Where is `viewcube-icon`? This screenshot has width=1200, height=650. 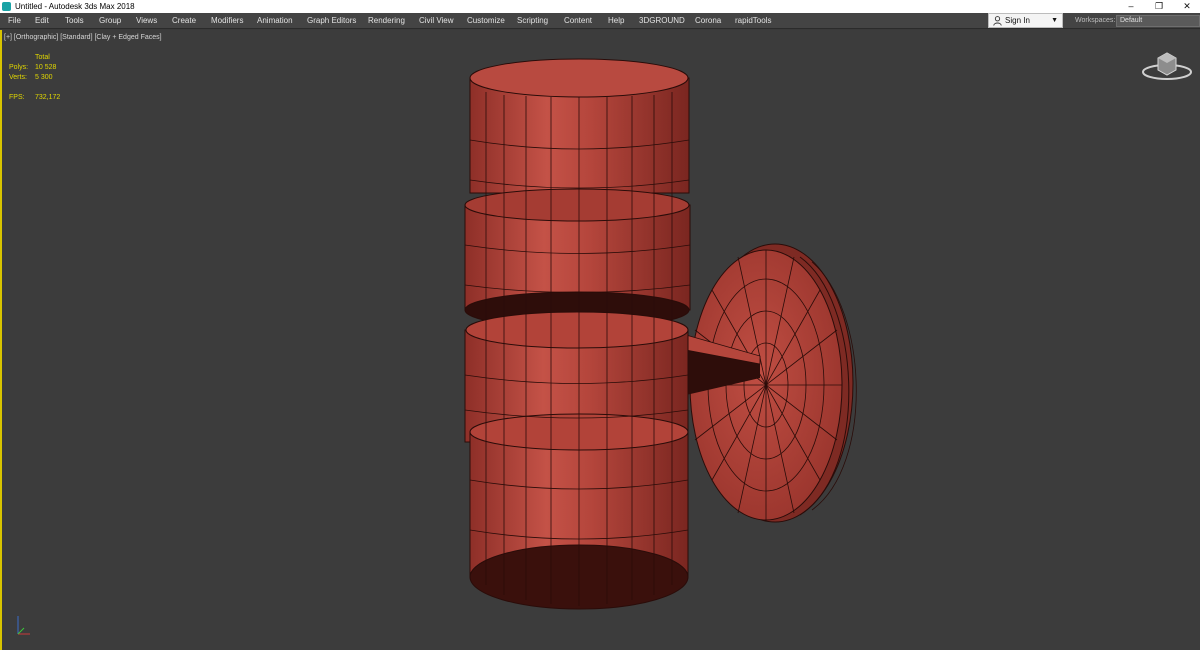 viewcube-icon is located at coordinates (1167, 65).